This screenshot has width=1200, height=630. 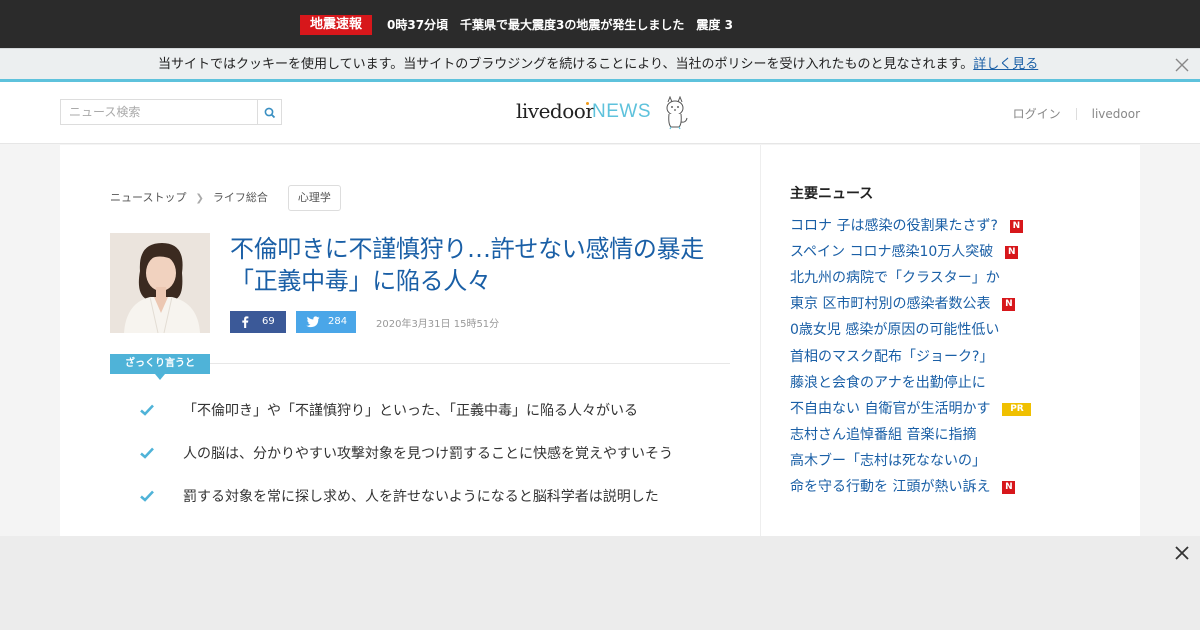 I want to click on breadcrumb: ニューストップ ❯ ライフ総合 心理学, so click(x=225, y=198).